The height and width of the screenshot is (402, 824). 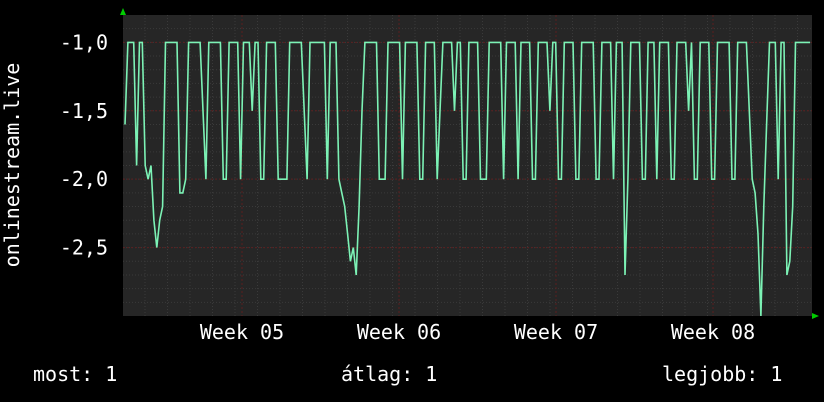 What do you see at coordinates (84, 179) in the screenshot?
I see `y-tick-label: -2,0` at bounding box center [84, 179].